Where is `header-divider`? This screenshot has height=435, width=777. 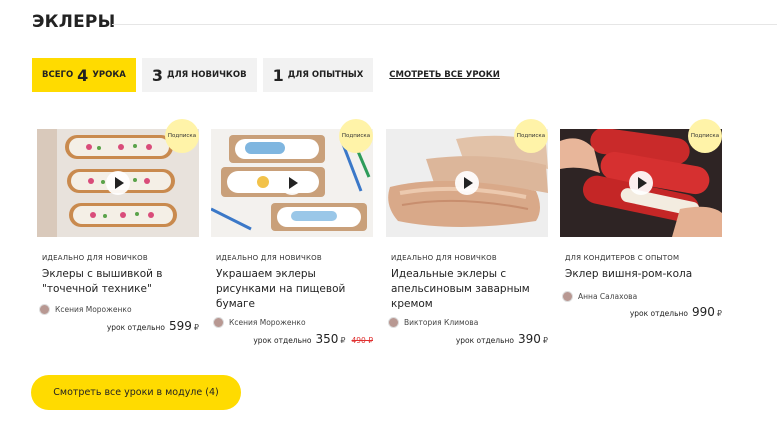 header-divider is located at coordinates (444, 24).